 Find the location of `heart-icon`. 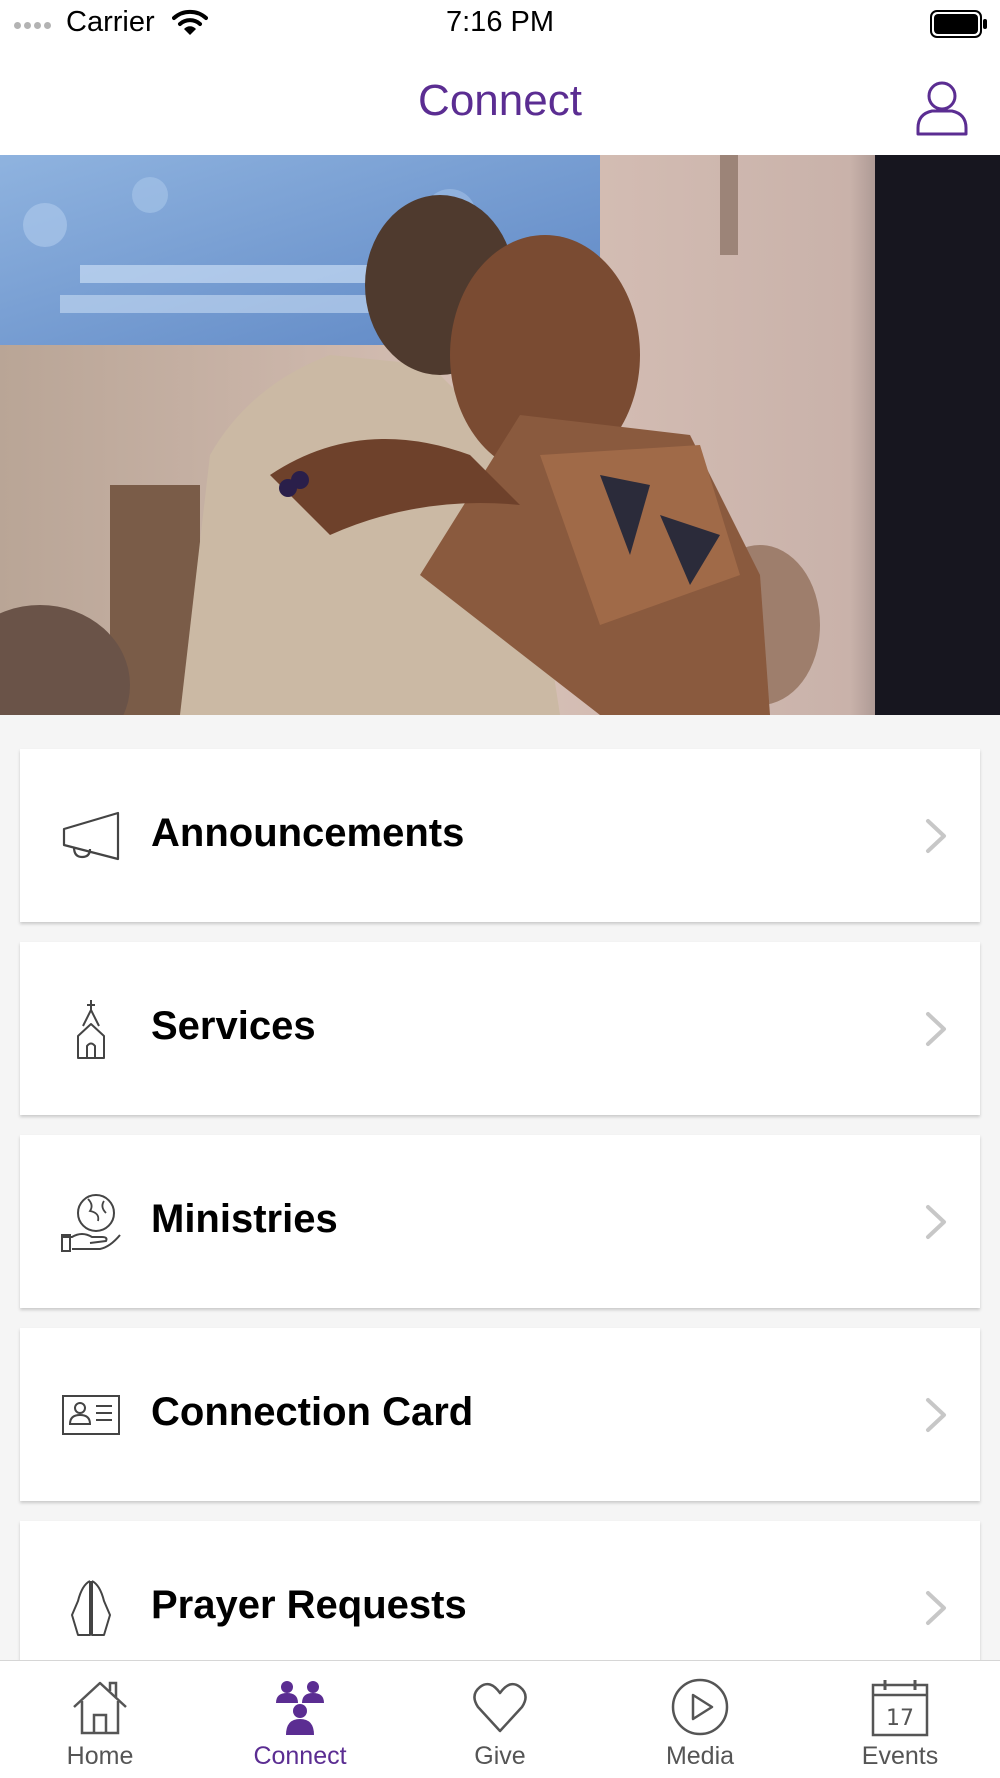

heart-icon is located at coordinates (500, 1707).